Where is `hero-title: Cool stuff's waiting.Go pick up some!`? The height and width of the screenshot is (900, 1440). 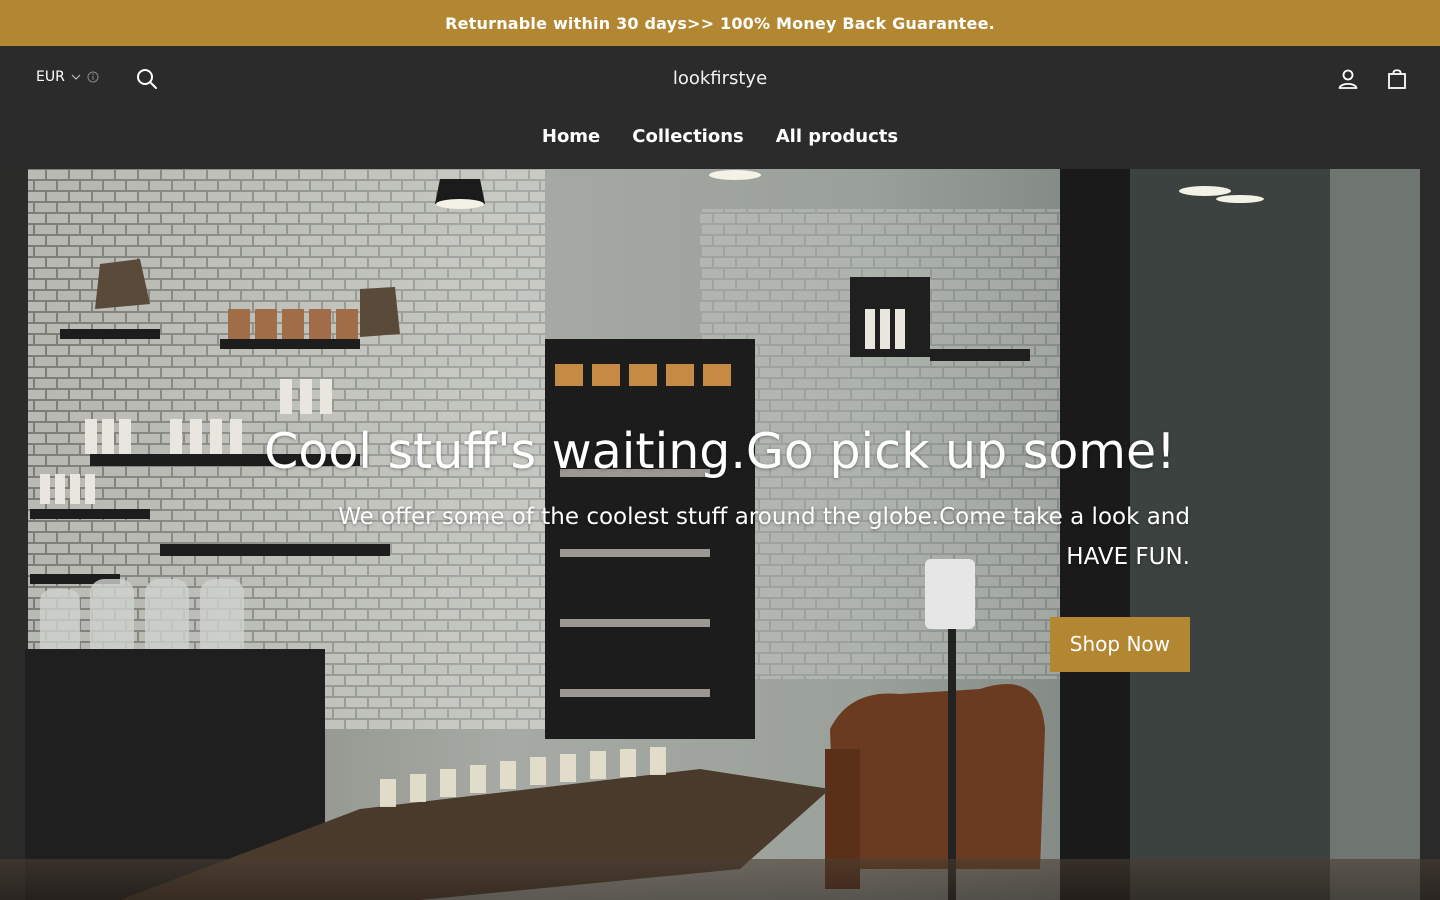
hero-title: Cool stuff's waiting.Go pick up some! is located at coordinates (720, 451).